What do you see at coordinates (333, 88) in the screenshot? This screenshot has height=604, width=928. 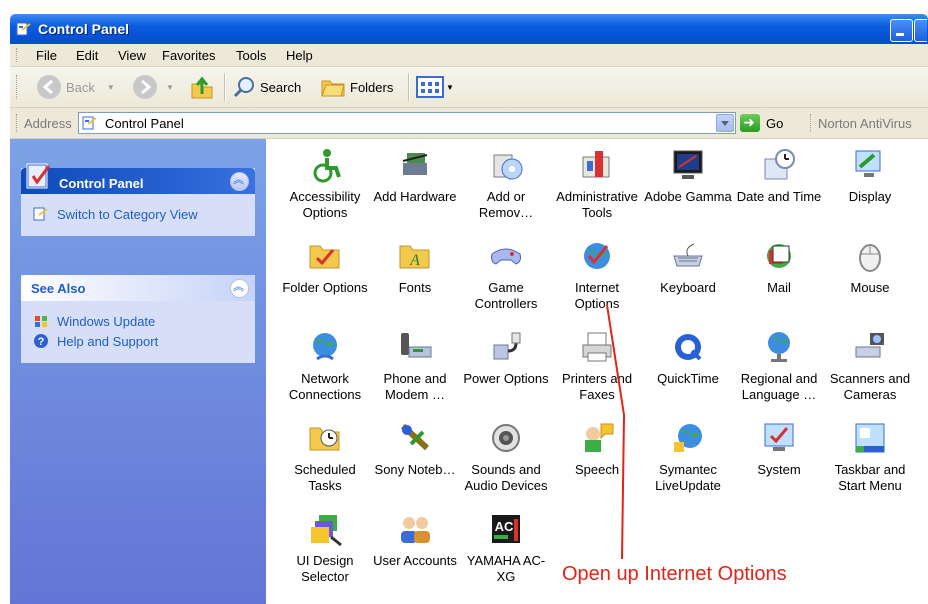 I see `folders-icon` at bounding box center [333, 88].